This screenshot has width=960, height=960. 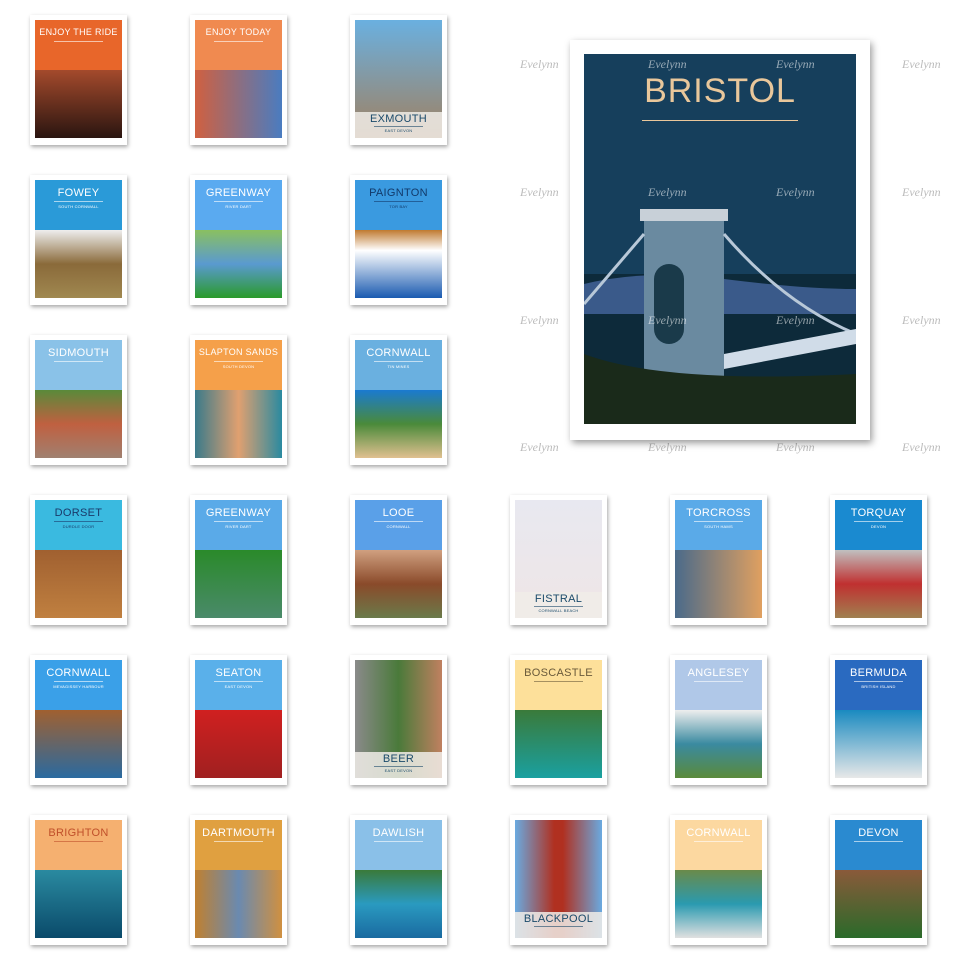 I want to click on poster-card: FOWEY SOUTH CORNWALL, so click(x=78, y=240).